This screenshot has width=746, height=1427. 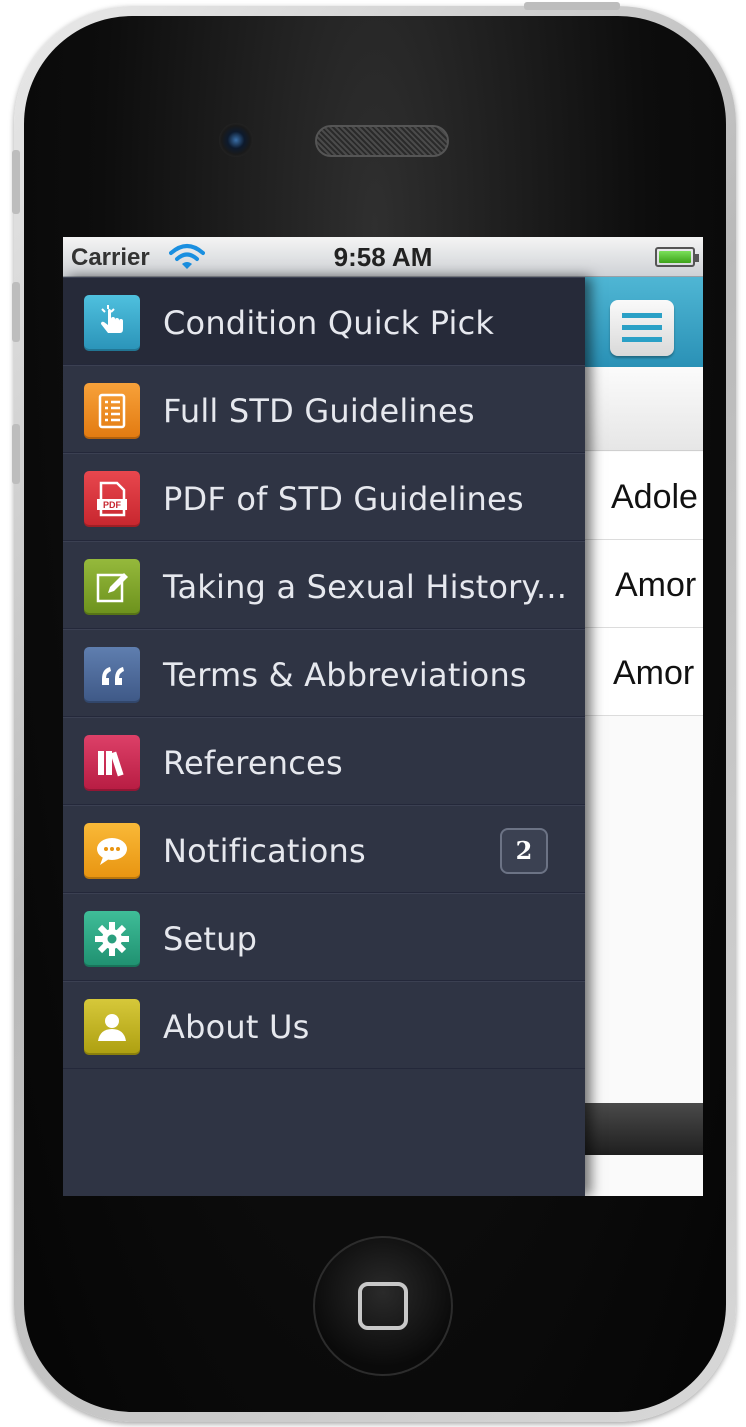 I want to click on volume-up-button, so click(x=16, y=312).